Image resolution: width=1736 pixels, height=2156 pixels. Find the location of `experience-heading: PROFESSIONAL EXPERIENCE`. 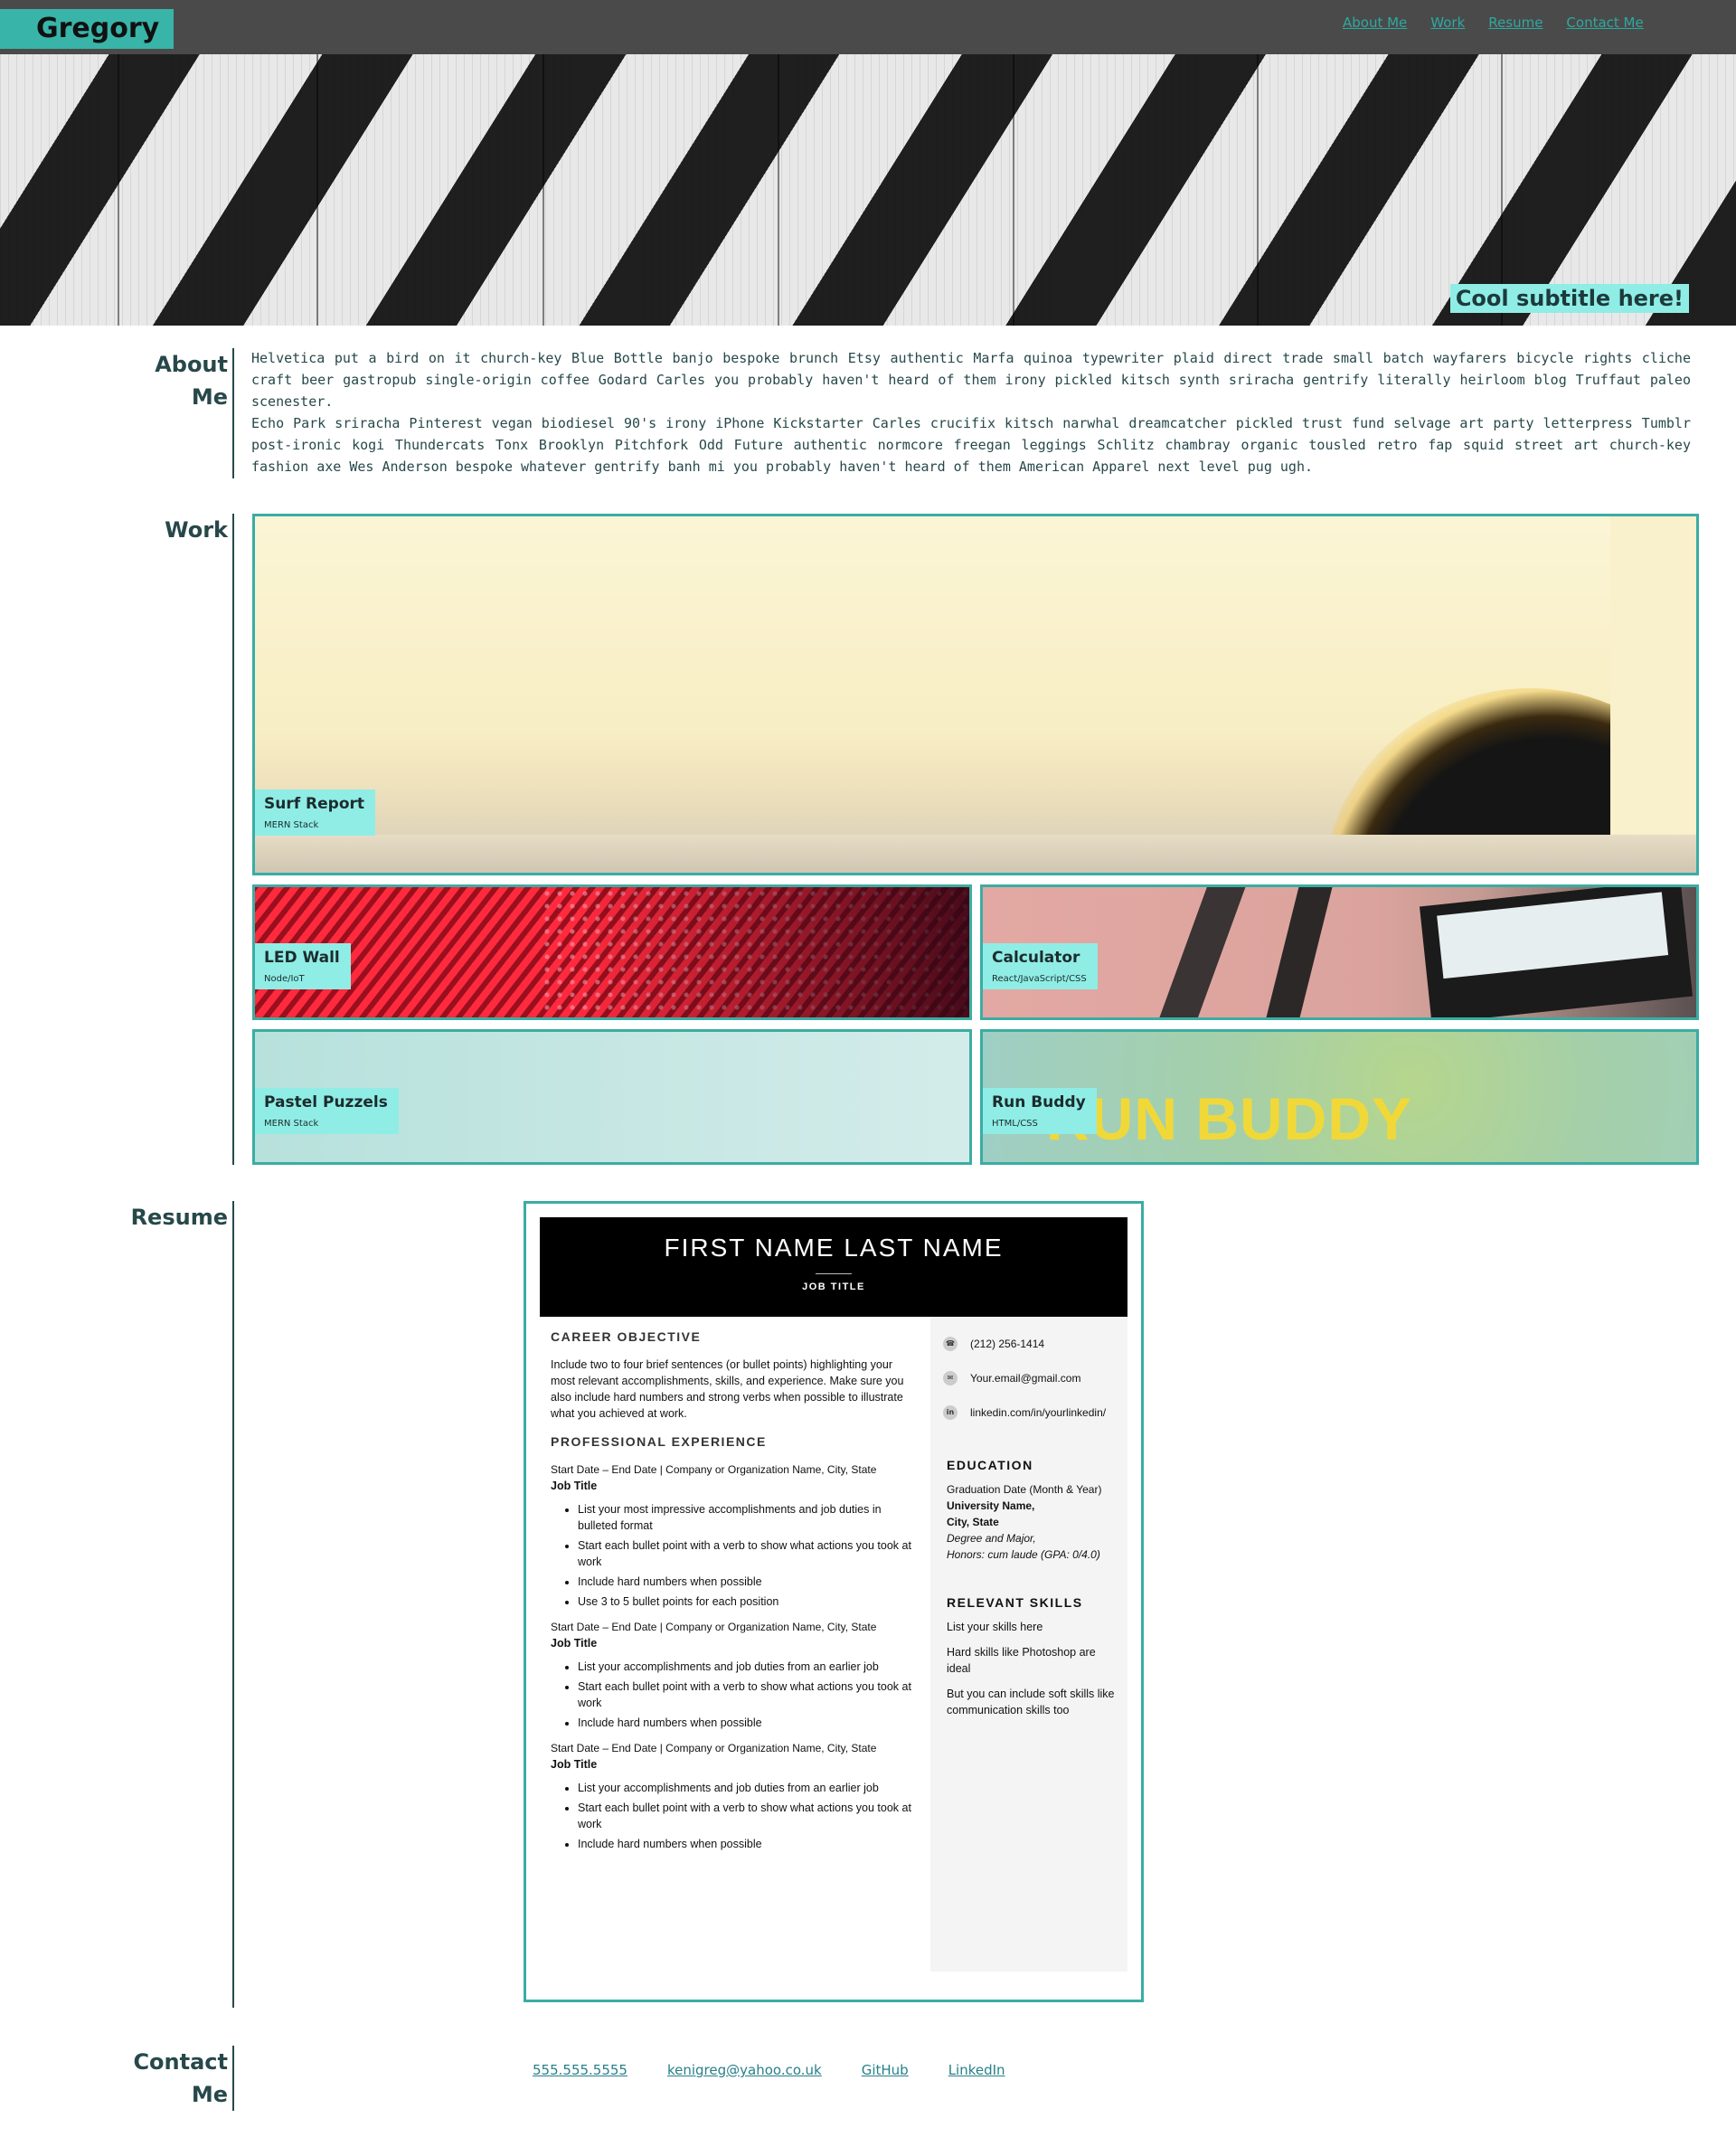

experience-heading: PROFESSIONAL EXPERIENCE is located at coordinates (659, 1441).